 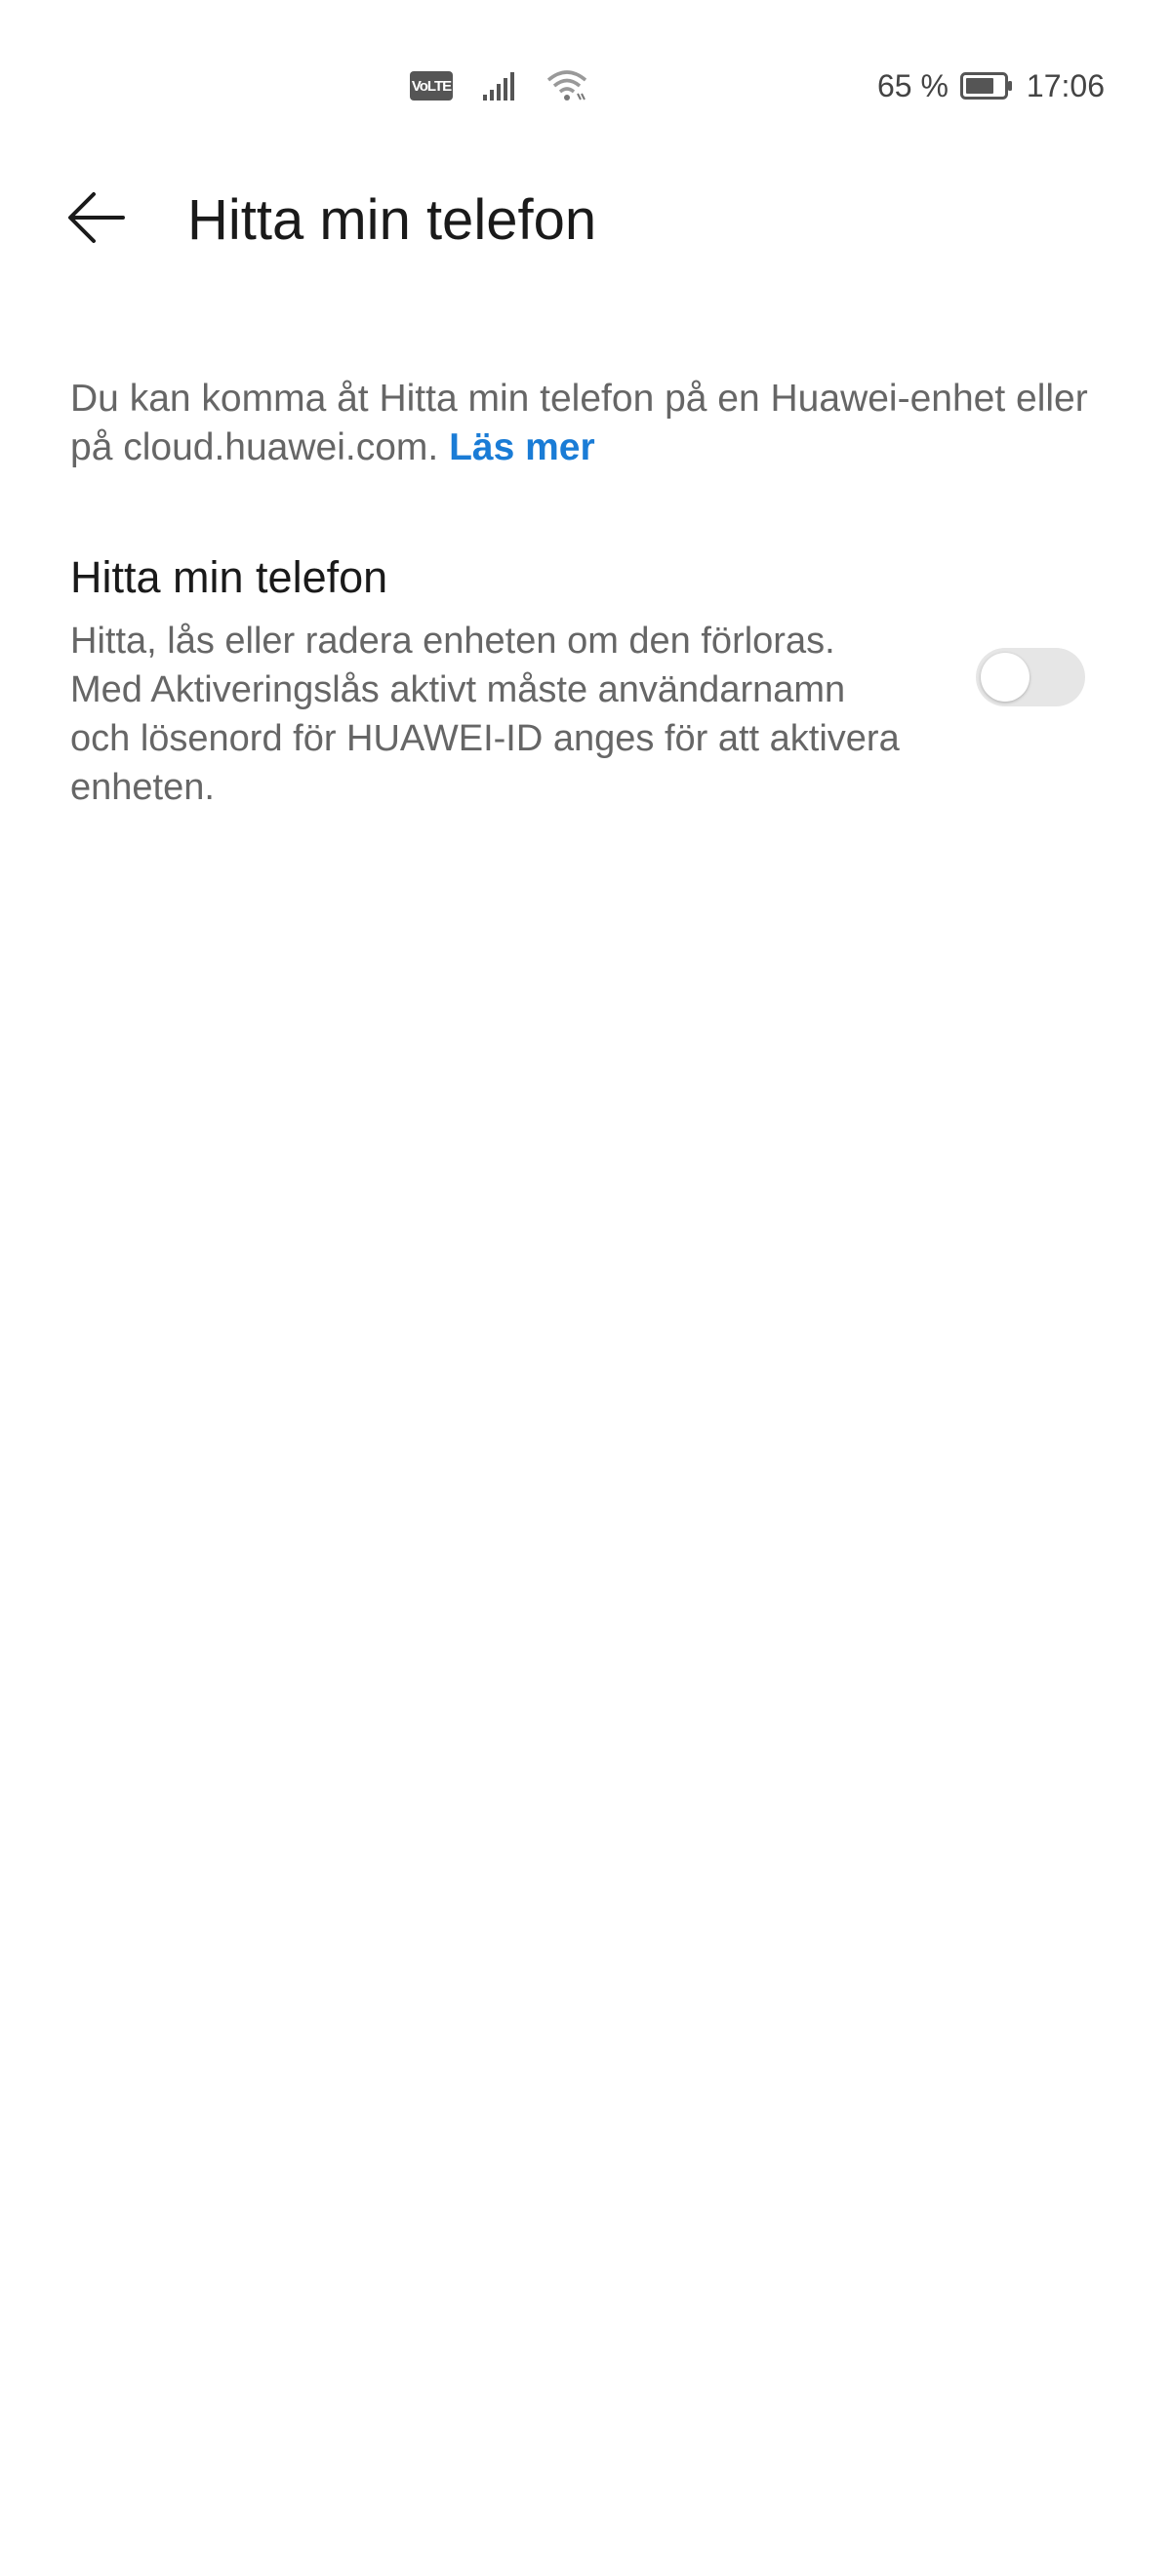 I want to click on status-bar: VoLTE 65 % 17:06, so click(x=585, y=73).